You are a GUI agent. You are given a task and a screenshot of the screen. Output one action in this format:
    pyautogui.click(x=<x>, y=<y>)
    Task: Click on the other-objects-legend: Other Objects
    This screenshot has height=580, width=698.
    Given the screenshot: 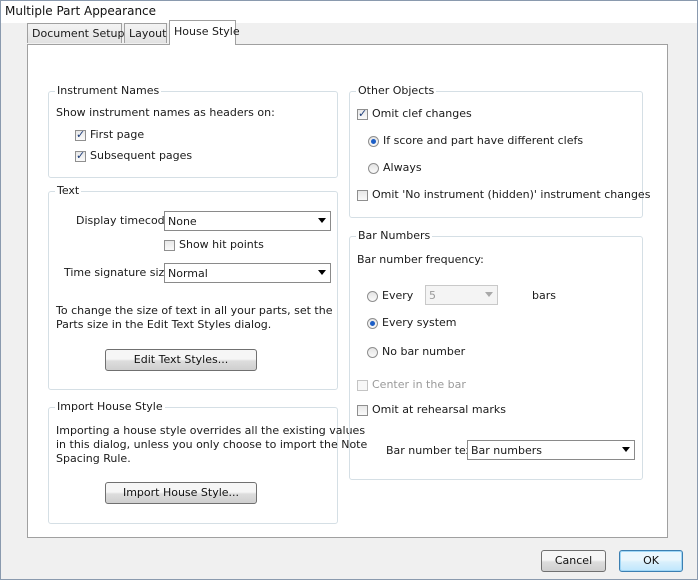 What is the action you would take?
    pyautogui.click(x=396, y=90)
    